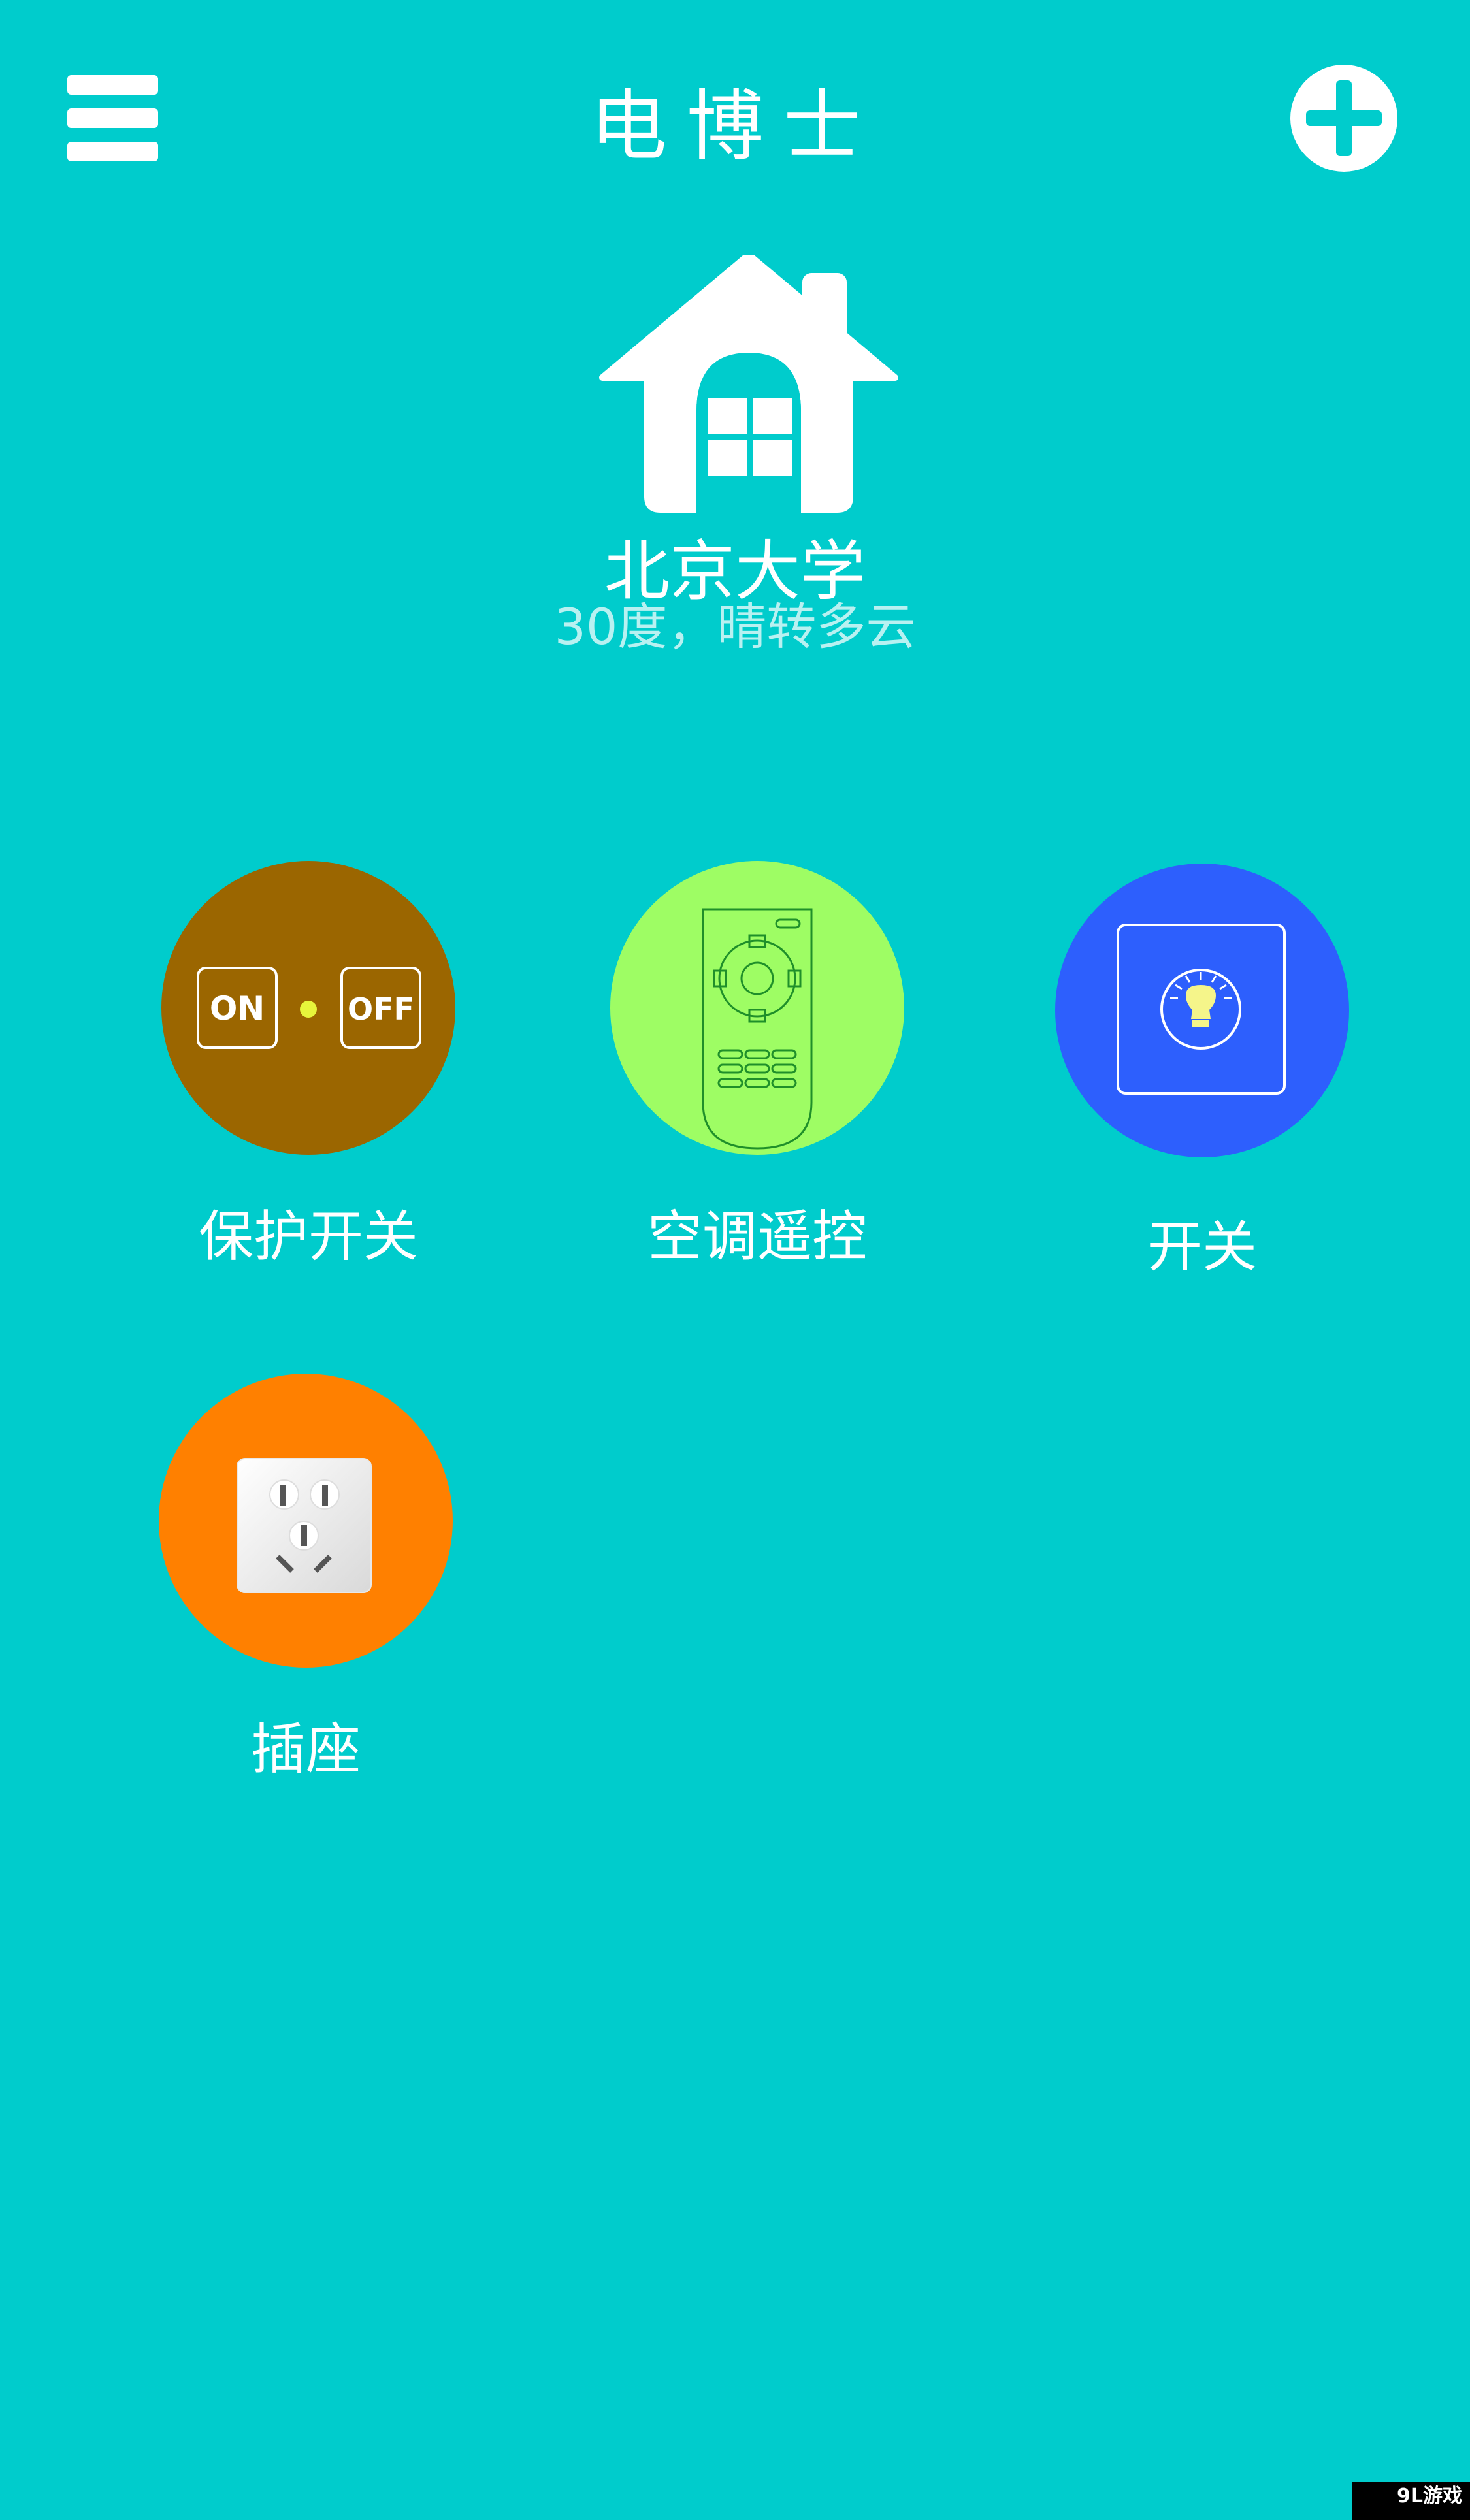  Describe the element at coordinates (305, 1749) in the screenshot. I see `device-label: 插座` at that location.